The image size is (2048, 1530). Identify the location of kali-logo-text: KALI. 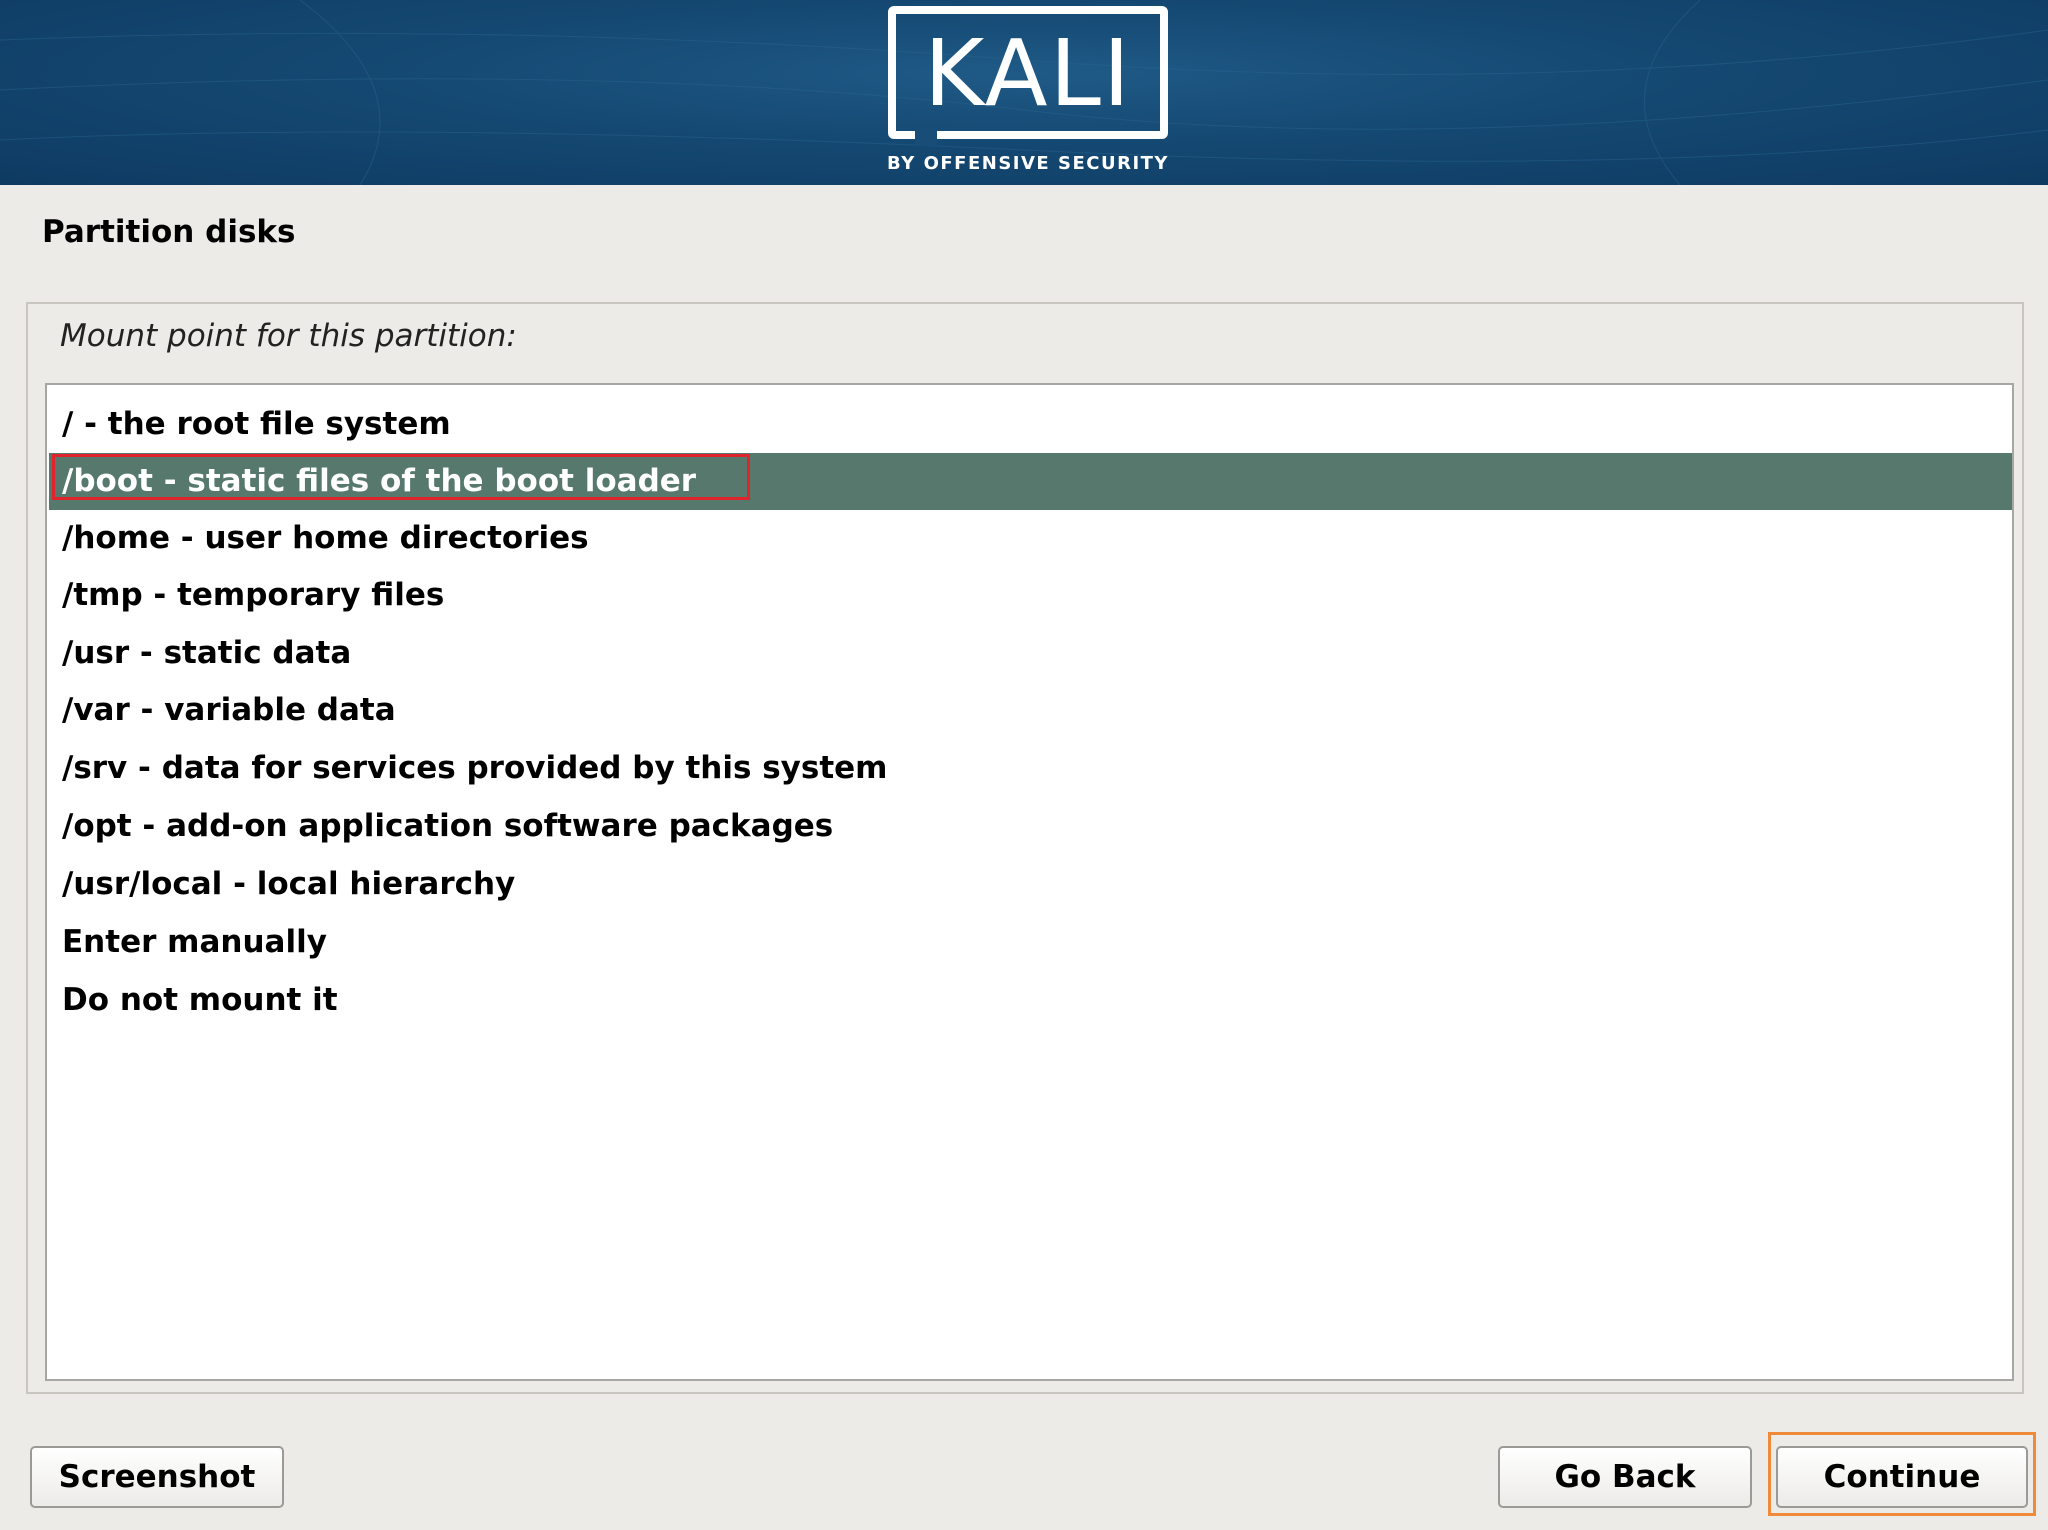
(1028, 73).